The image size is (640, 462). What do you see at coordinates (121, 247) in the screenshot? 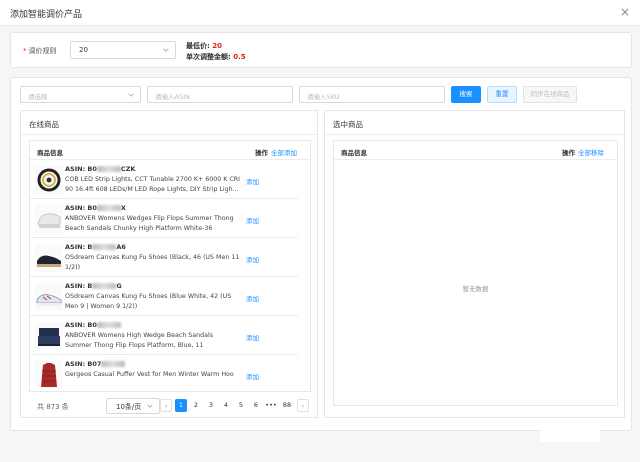
I see `asin-suffix: A6` at bounding box center [121, 247].